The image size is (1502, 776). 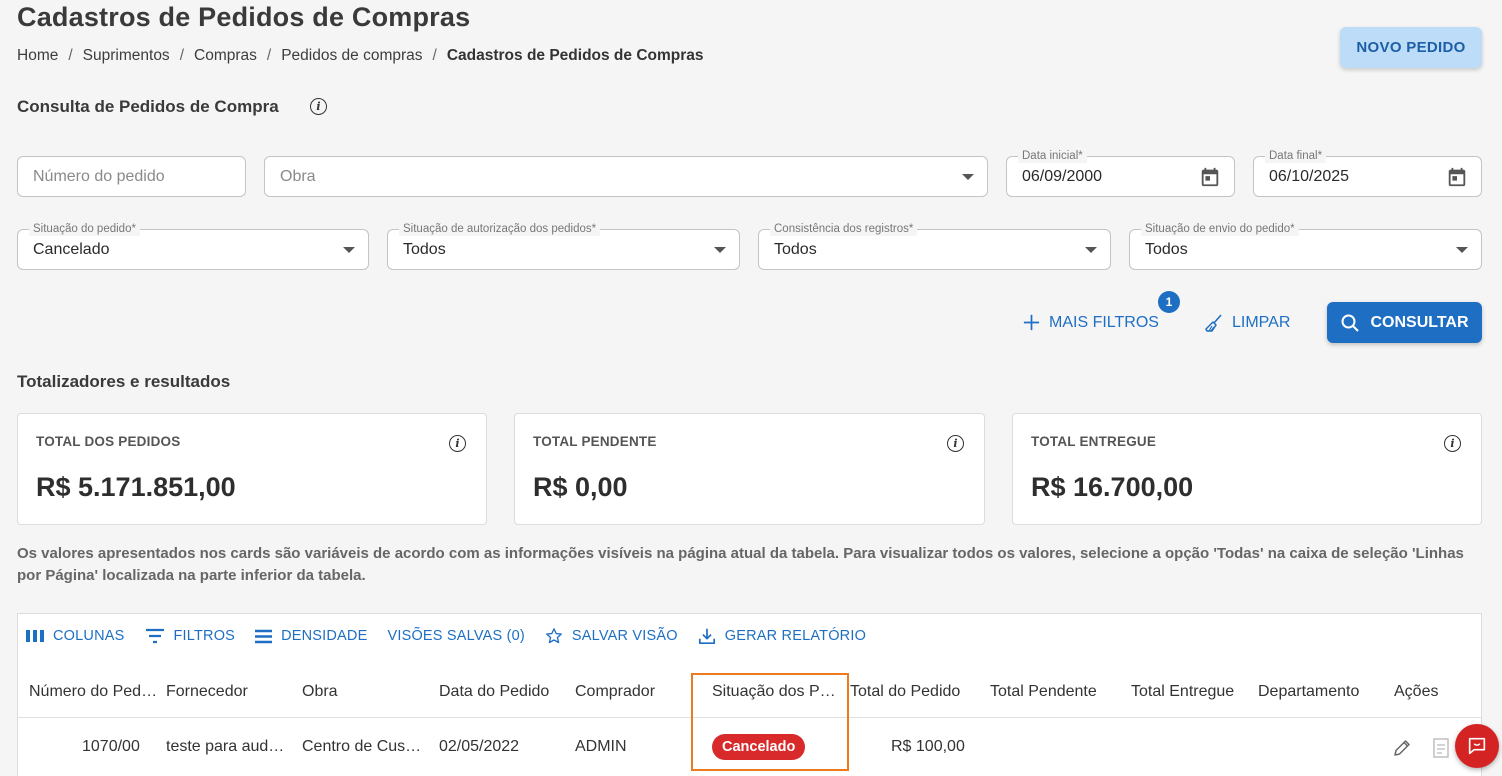 What do you see at coordinates (1247, 323) in the screenshot?
I see `clear-button: LIMPAR` at bounding box center [1247, 323].